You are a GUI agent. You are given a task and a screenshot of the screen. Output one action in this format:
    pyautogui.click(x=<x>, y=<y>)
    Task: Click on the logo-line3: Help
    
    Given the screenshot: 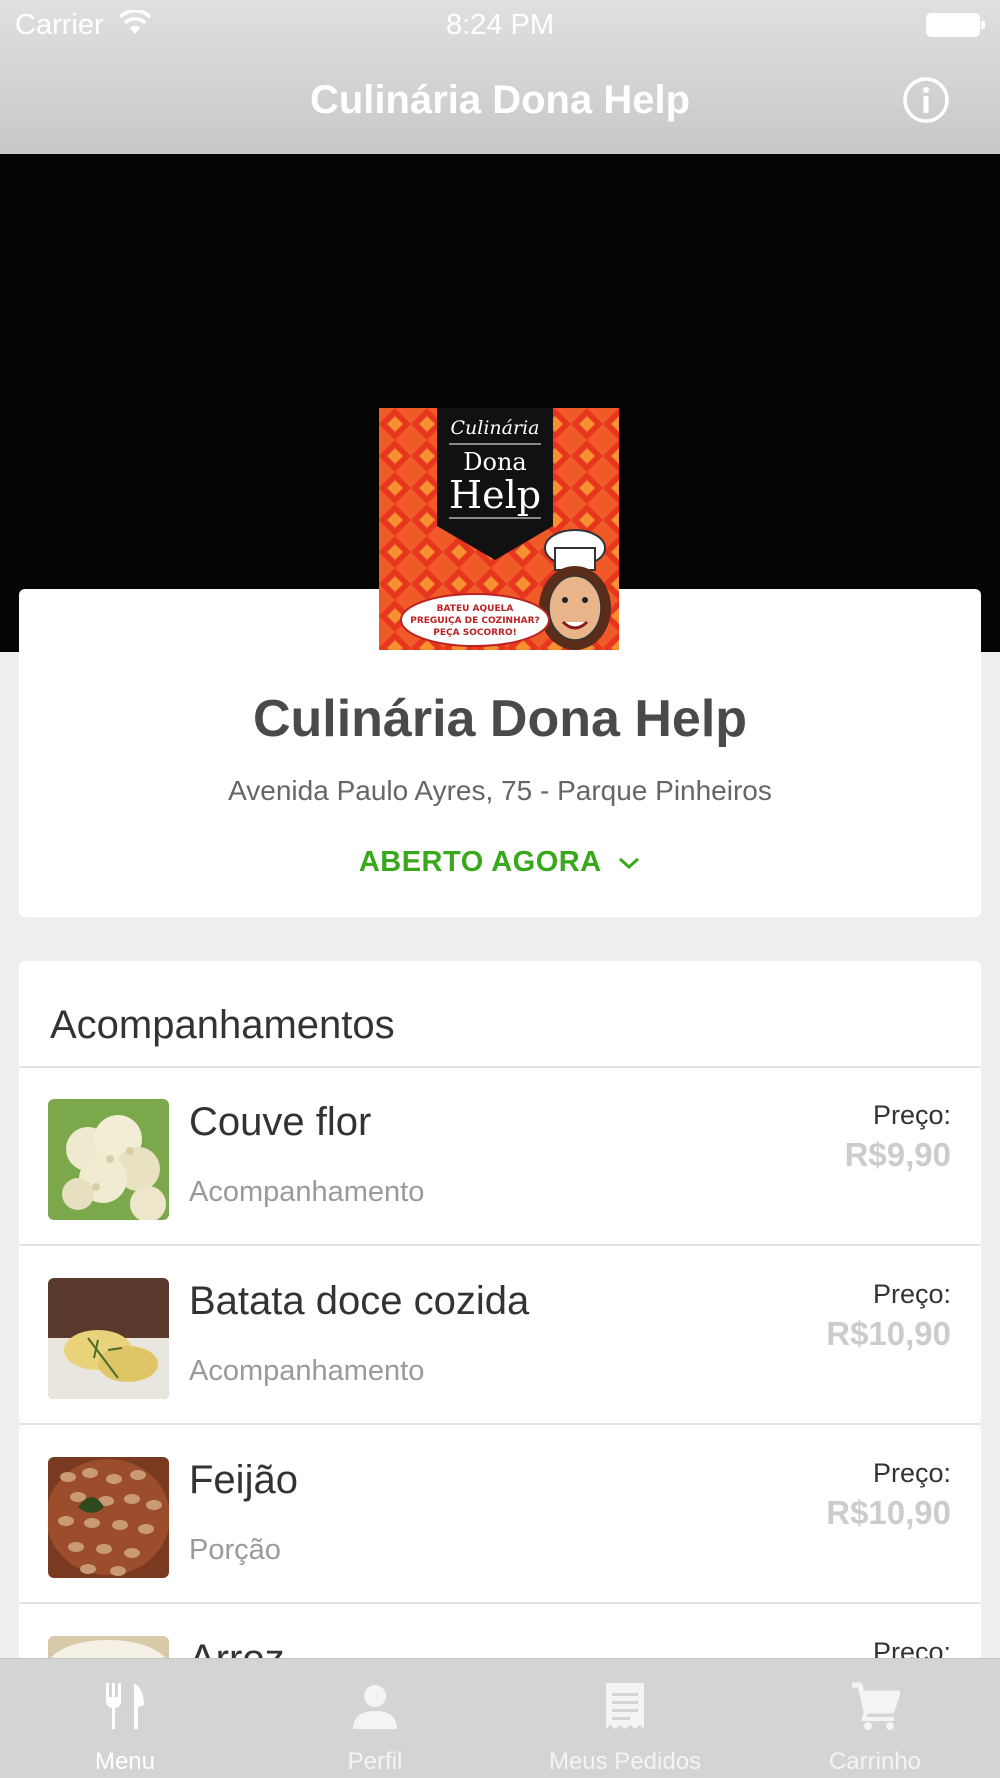 What is the action you would take?
    pyautogui.click(x=495, y=495)
    